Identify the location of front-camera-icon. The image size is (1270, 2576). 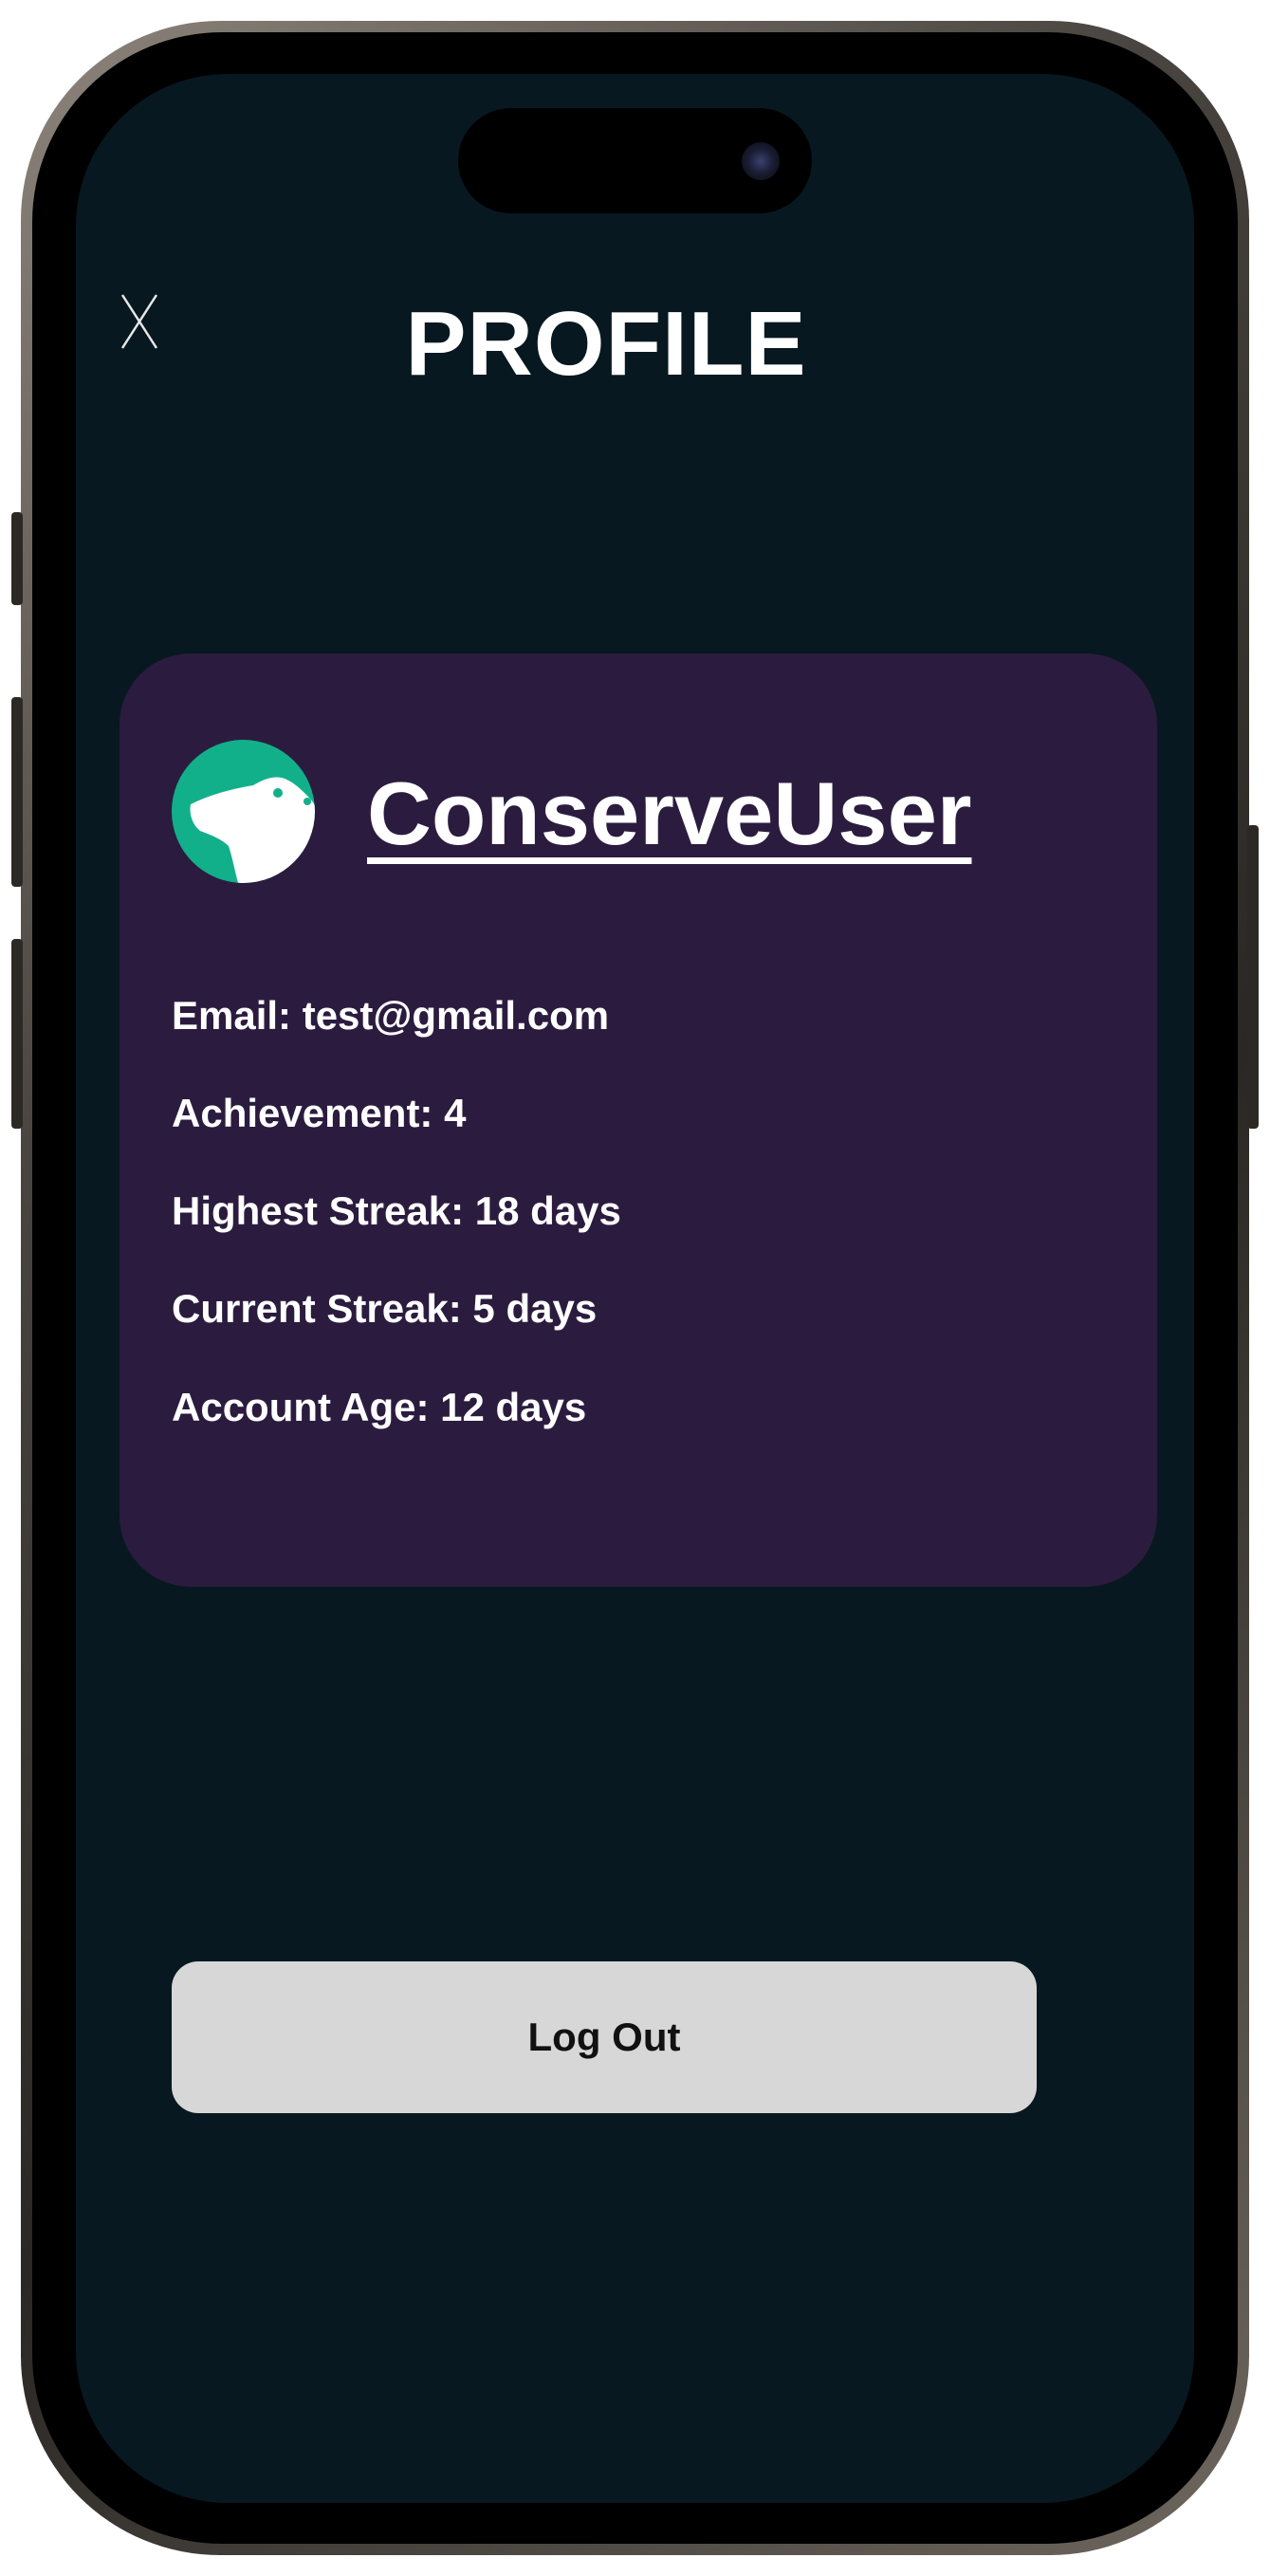
(761, 161).